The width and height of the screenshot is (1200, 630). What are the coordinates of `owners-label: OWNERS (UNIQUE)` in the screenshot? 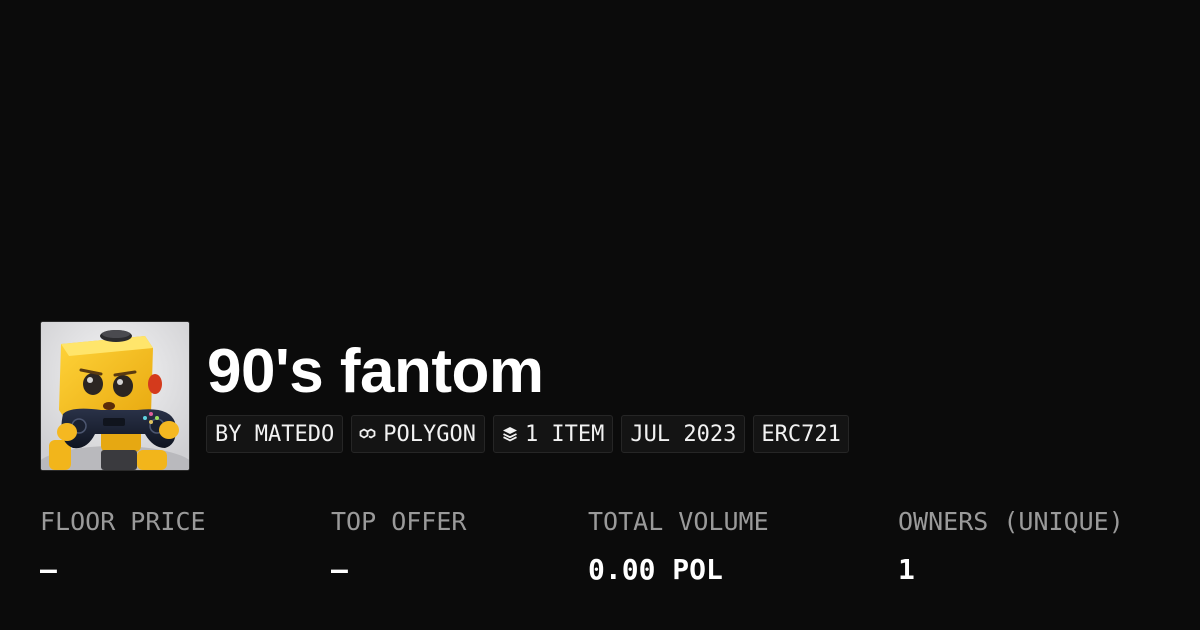 It's located at (1011, 521).